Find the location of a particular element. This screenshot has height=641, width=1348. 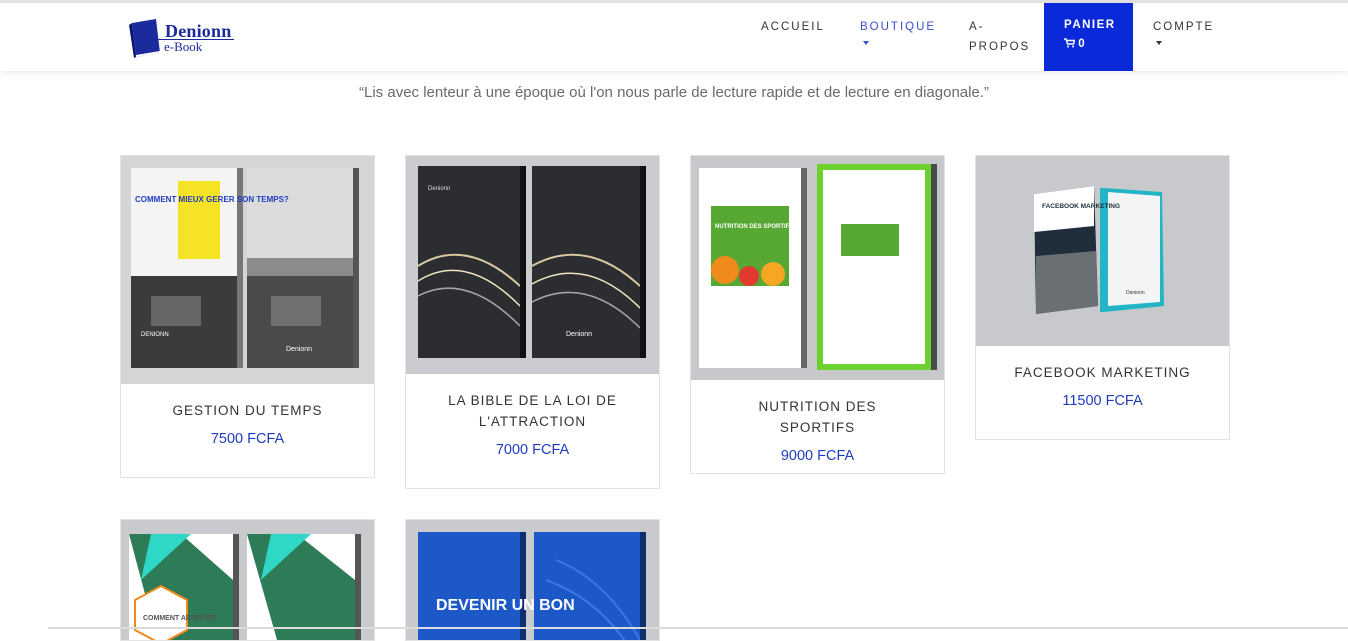

product-card: DEVENIR UN BON is located at coordinates (532, 580).